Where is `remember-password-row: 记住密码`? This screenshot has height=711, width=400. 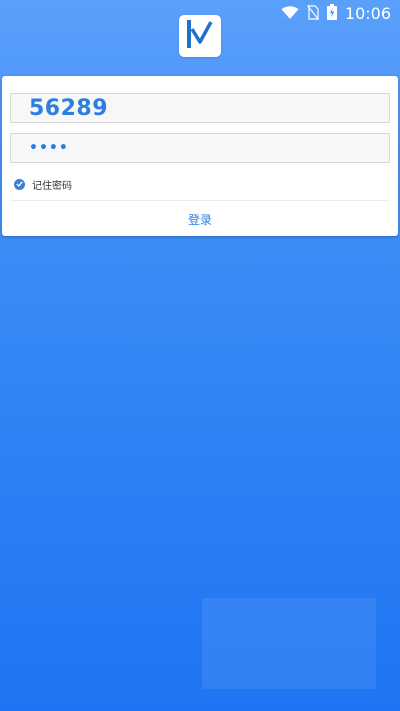
remember-password-row: 记住密码 is located at coordinates (43, 184).